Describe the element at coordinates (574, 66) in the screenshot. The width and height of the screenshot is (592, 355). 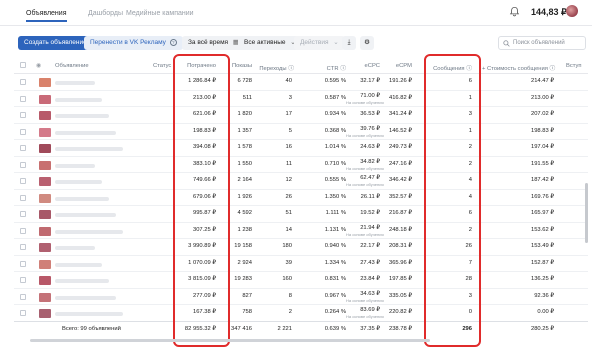
I see `col-joins: Вступ` at that location.